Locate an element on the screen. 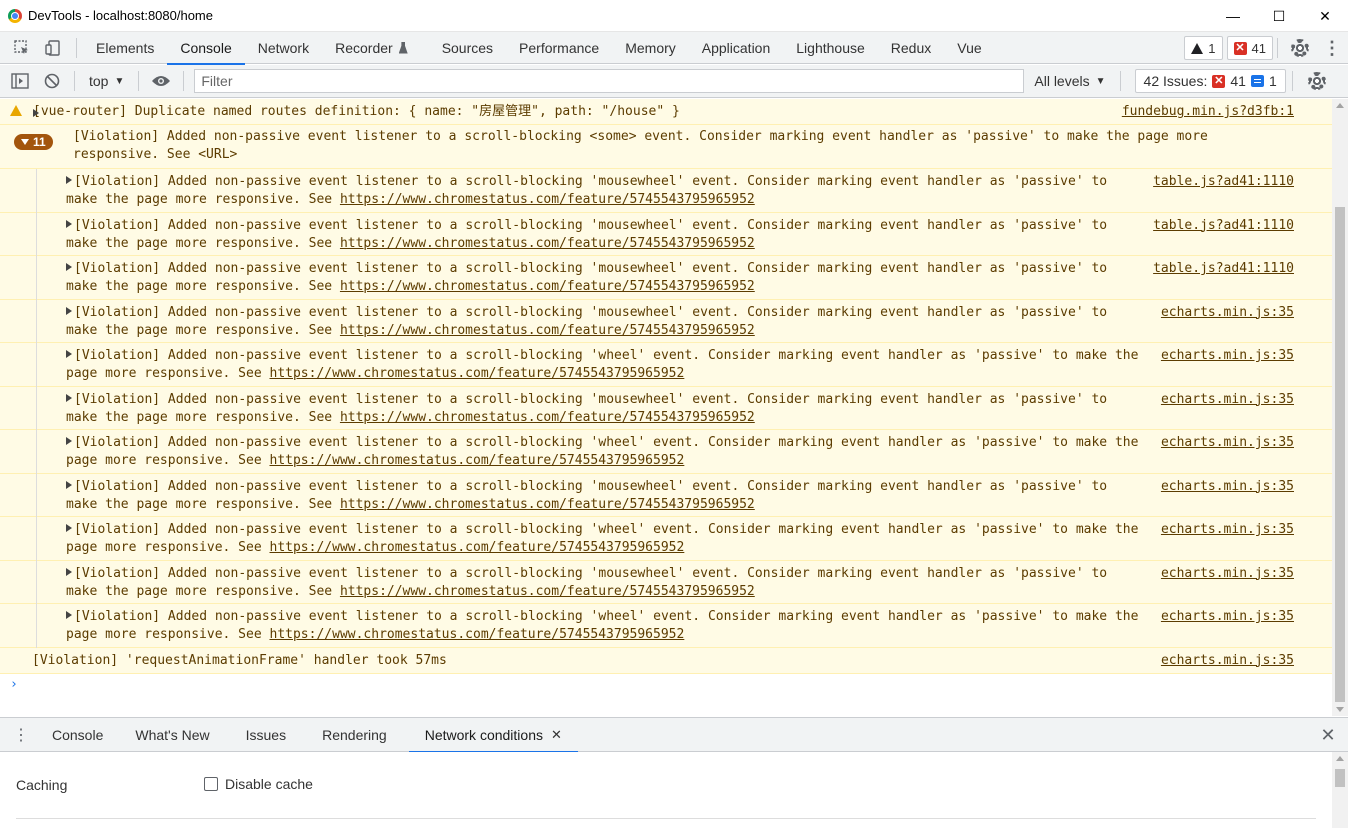  close-tab-icon: ✕ is located at coordinates (556, 735).